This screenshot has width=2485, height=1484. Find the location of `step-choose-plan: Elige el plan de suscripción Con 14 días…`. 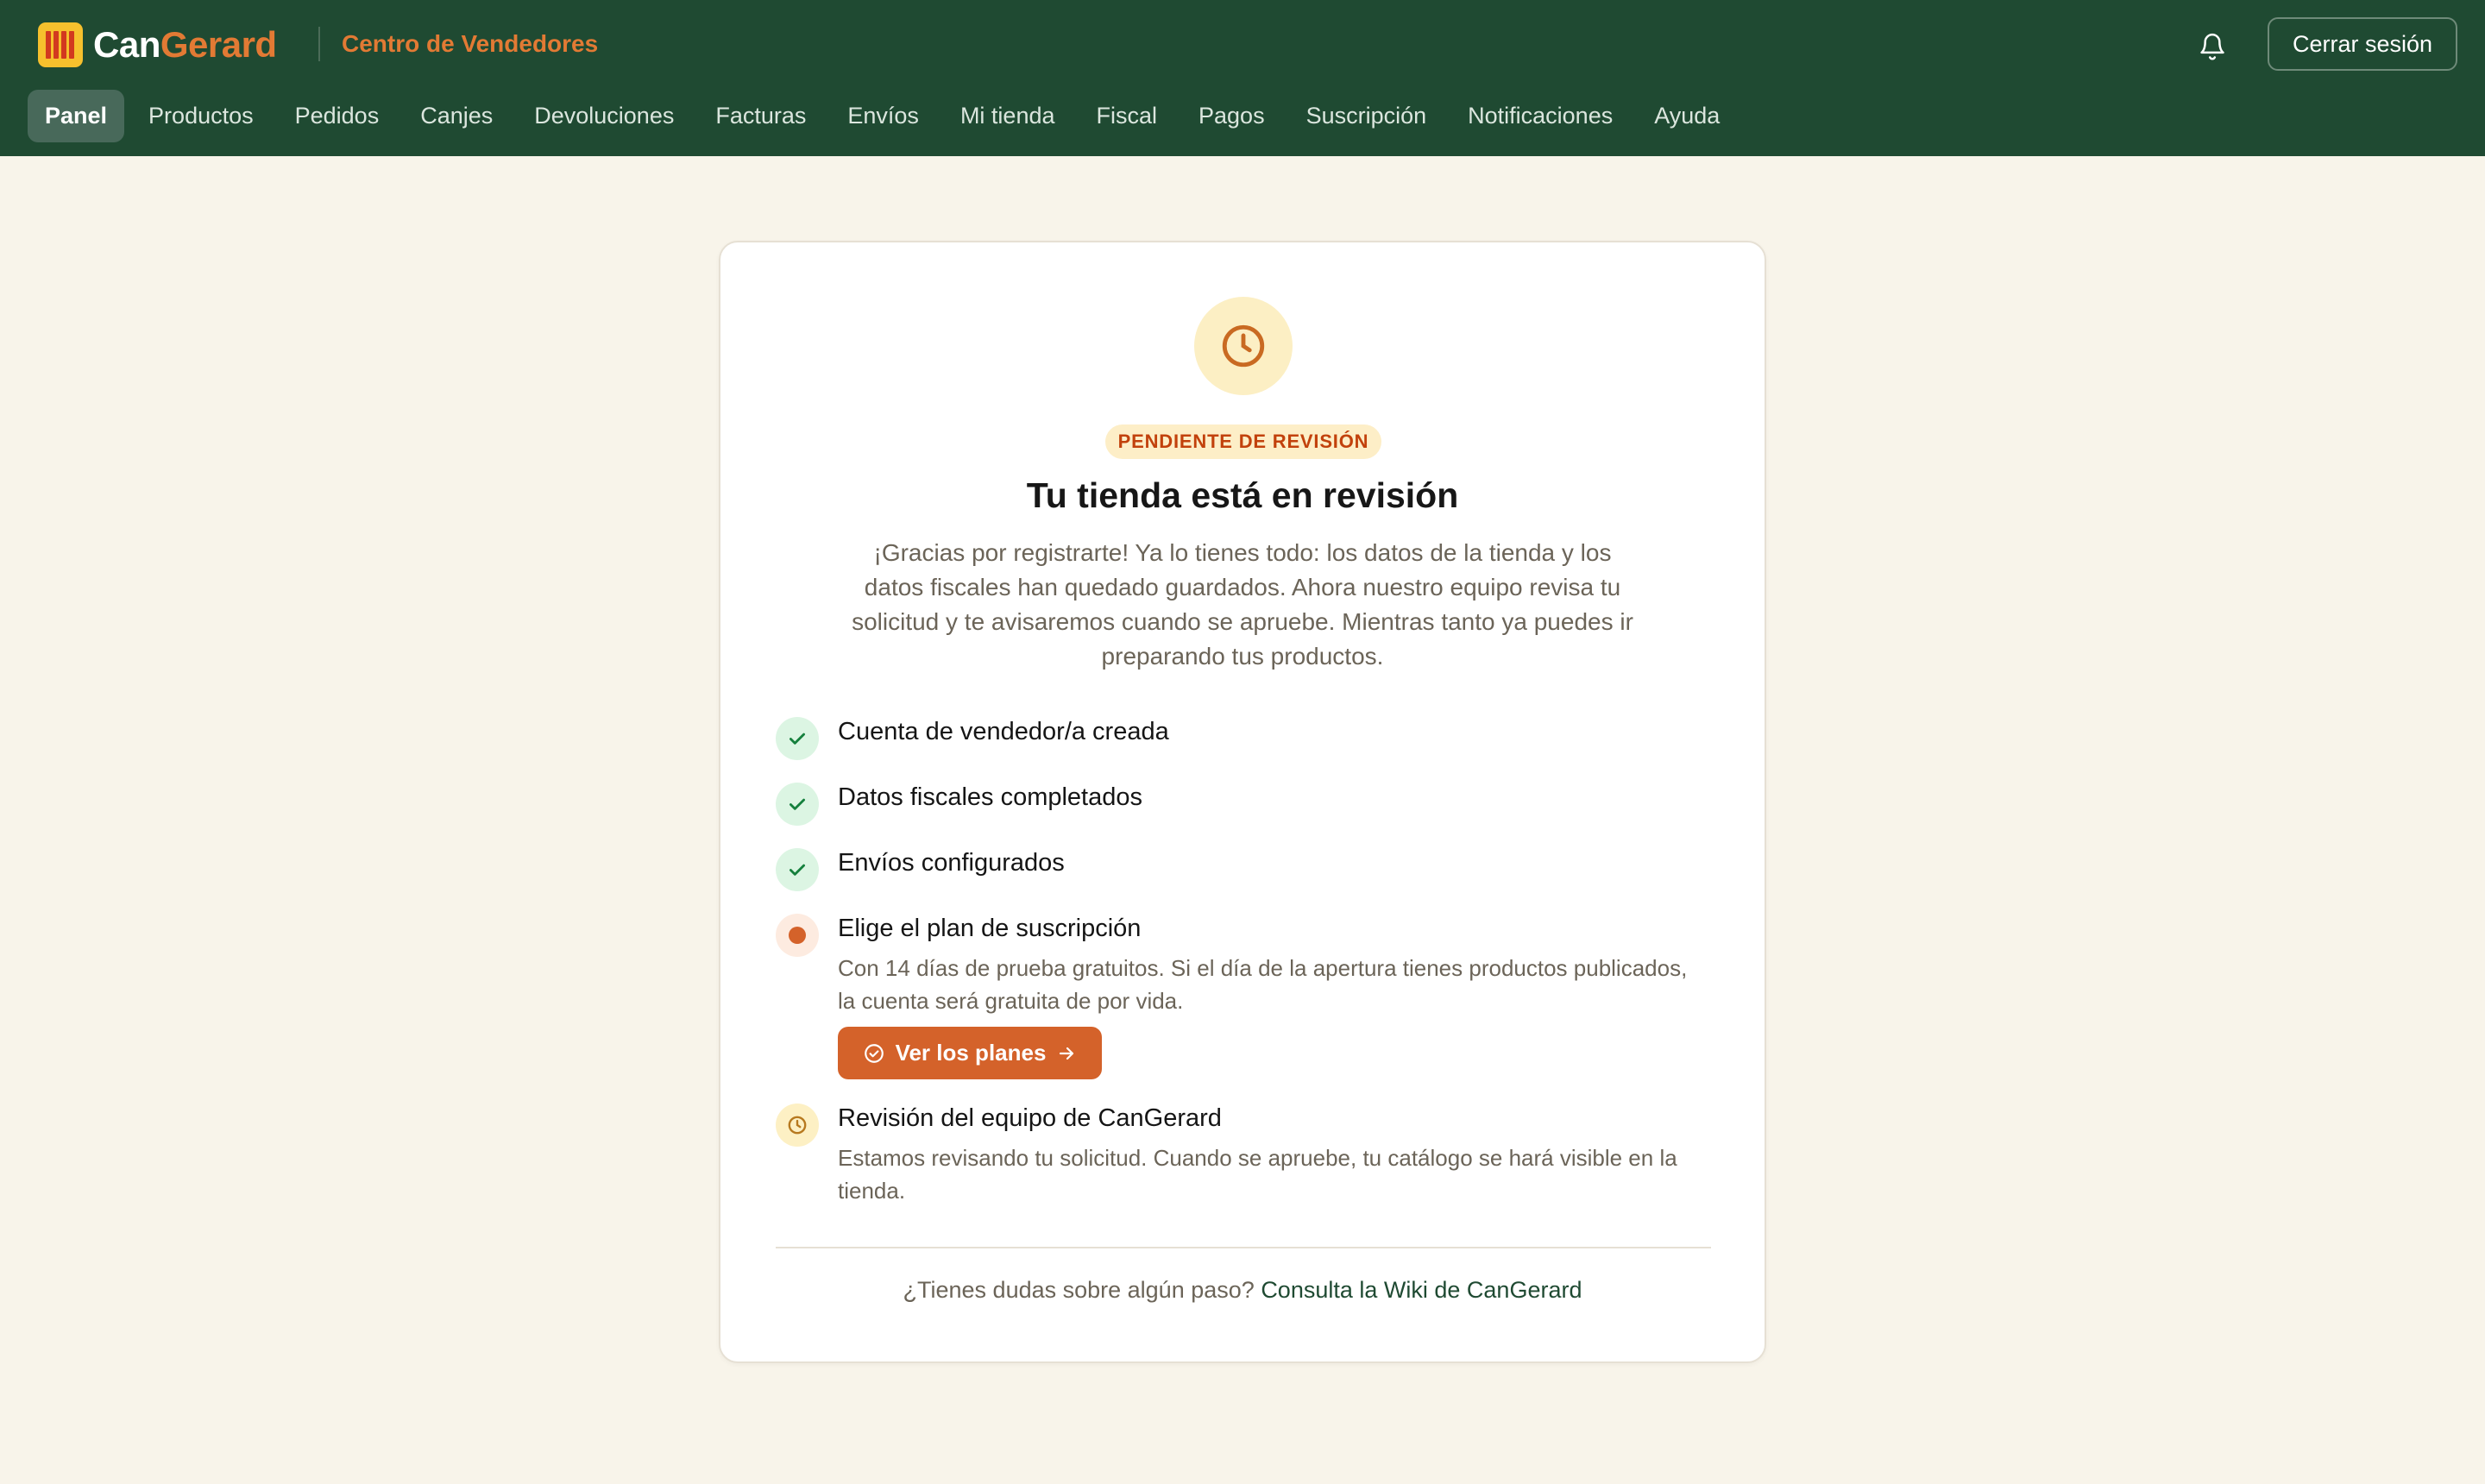

step-choose-plan: Elige el plan de suscripción Con 14 días… is located at coordinates (1250, 1000).